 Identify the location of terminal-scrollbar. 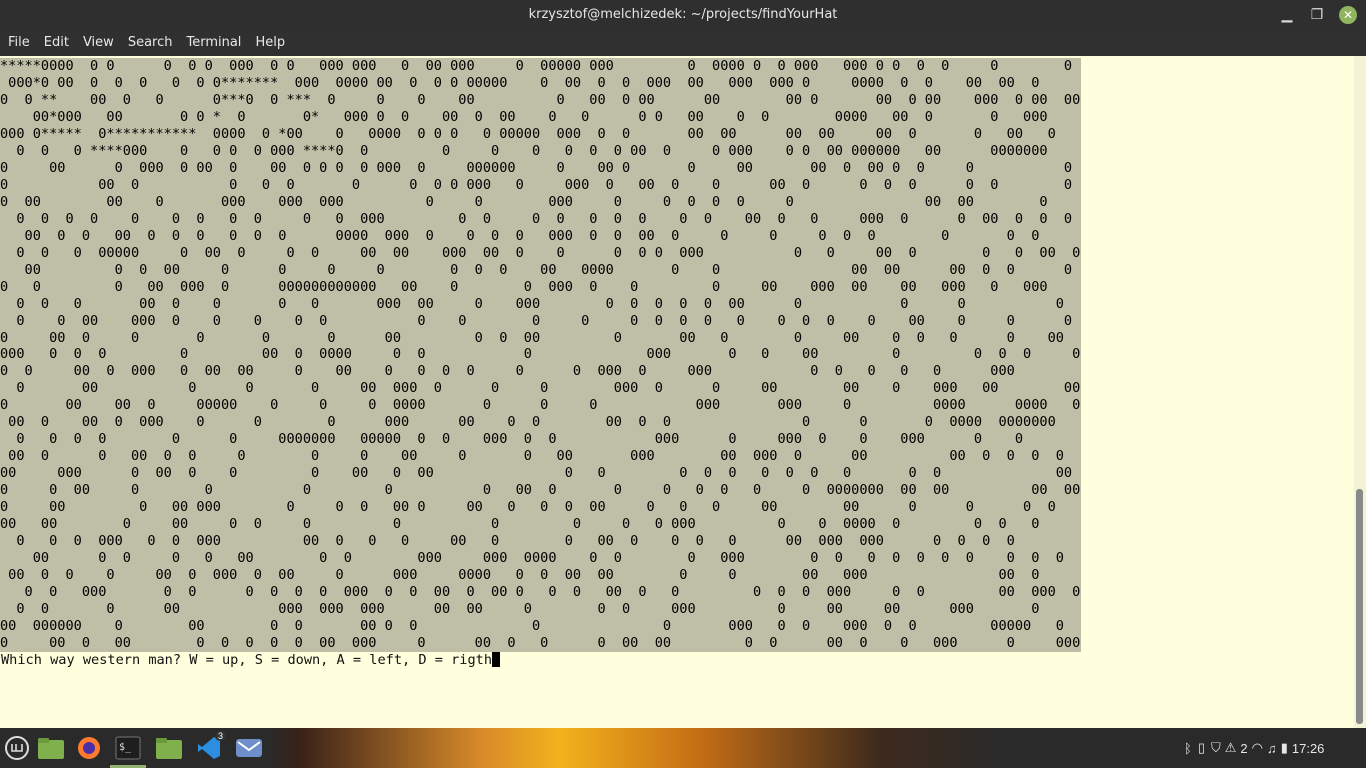
(1360, 392).